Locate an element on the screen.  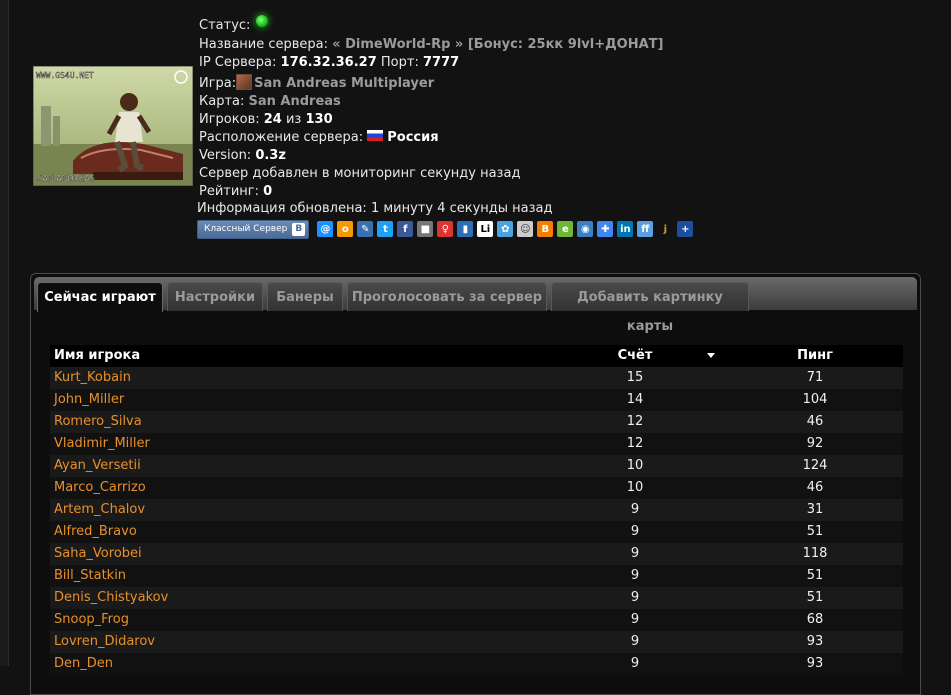
rating-row: Рейтинг: 0 is located at coordinates (236, 191).